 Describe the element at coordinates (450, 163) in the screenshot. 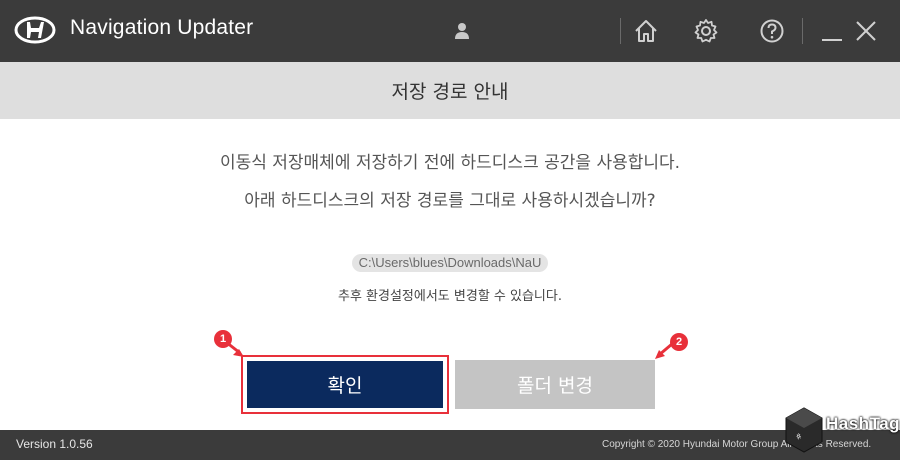

I see `message-line-1: 이동식 저장매체에 저장하기 전에 하드디스크 공간을 사용합니다.` at that location.